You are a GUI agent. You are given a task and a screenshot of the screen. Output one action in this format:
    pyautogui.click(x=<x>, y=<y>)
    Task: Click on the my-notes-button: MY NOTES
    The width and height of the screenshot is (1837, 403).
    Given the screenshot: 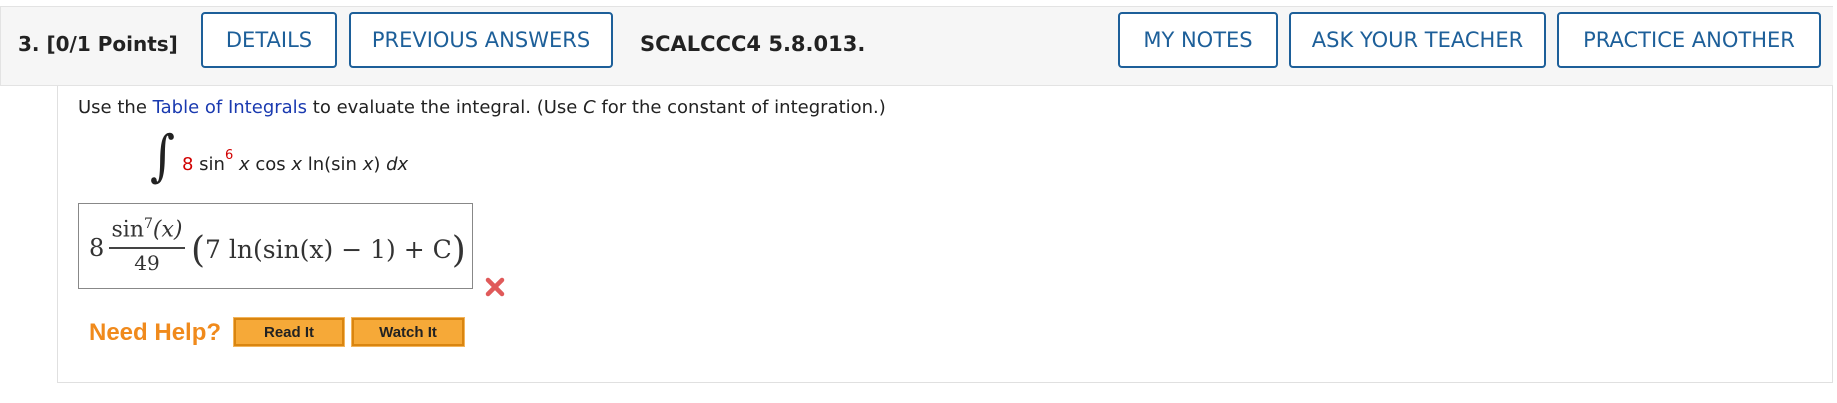 What is the action you would take?
    pyautogui.click(x=1198, y=40)
    